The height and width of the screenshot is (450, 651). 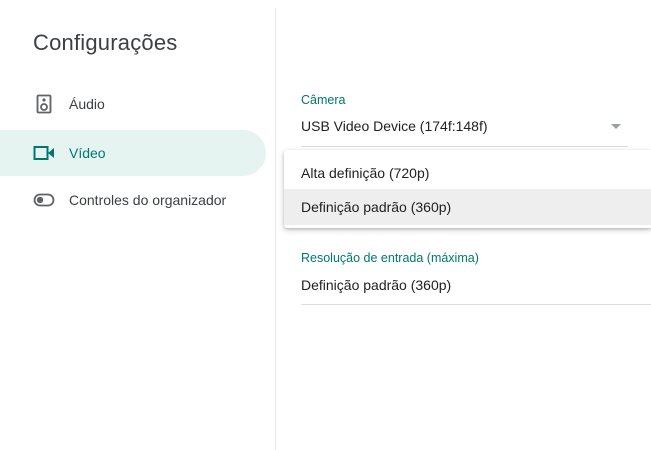 What do you see at coordinates (44, 153) in the screenshot?
I see `videocam-icon` at bounding box center [44, 153].